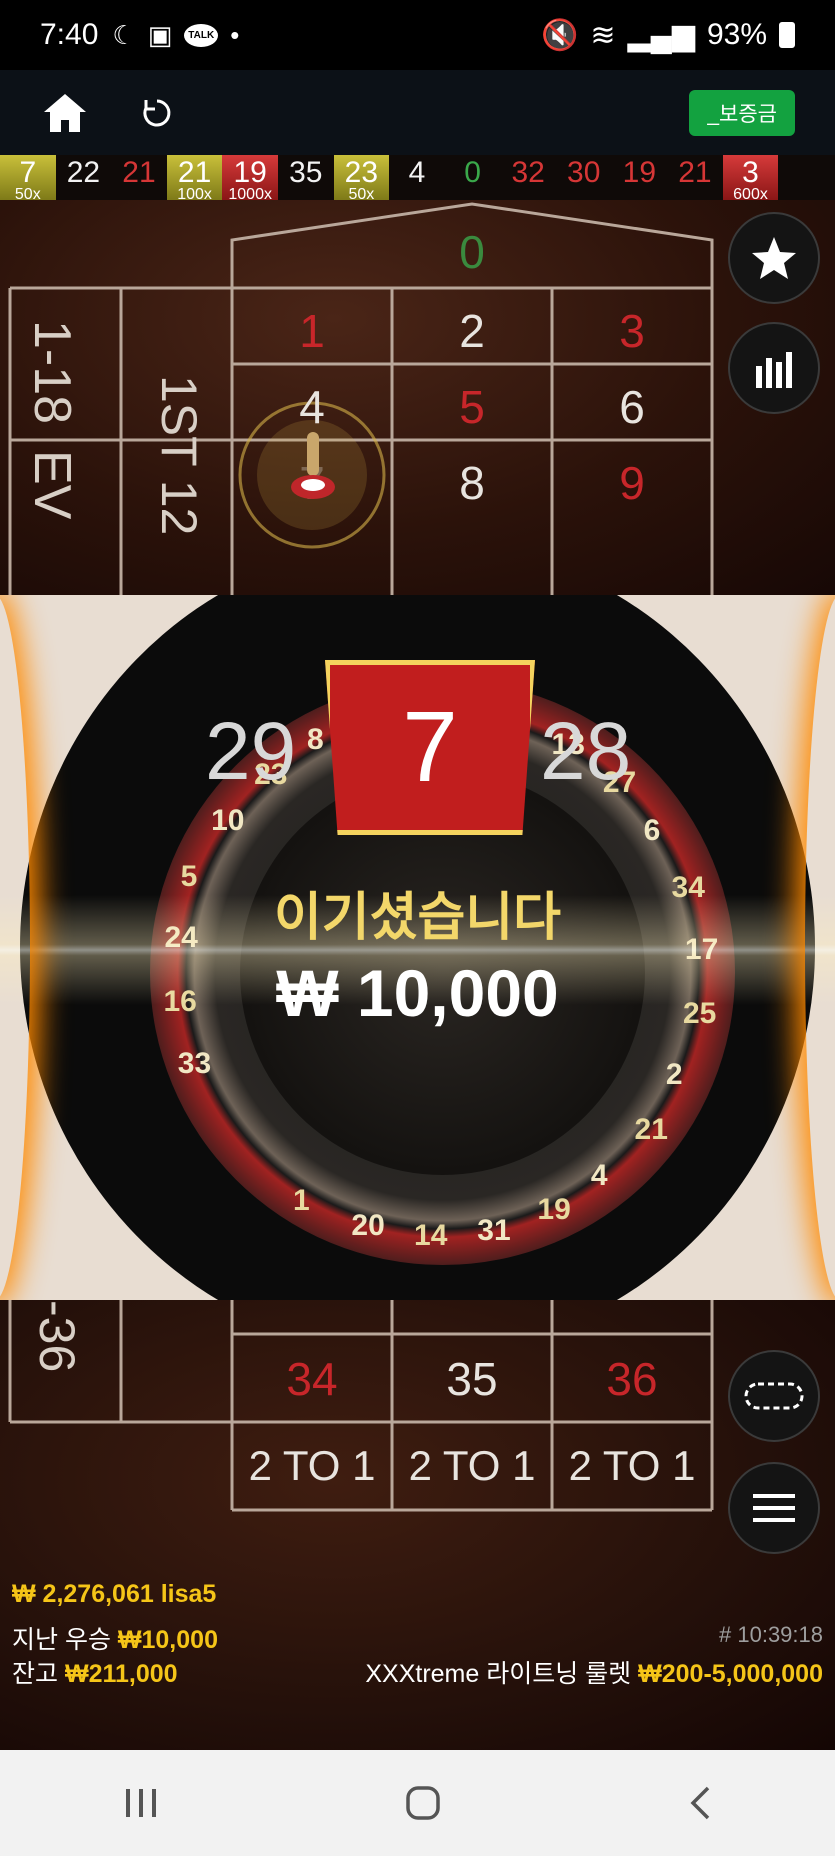 This screenshot has width=835, height=1856. What do you see at coordinates (52, 484) in the screenshot?
I see `even-bet-label: EV` at bounding box center [52, 484].